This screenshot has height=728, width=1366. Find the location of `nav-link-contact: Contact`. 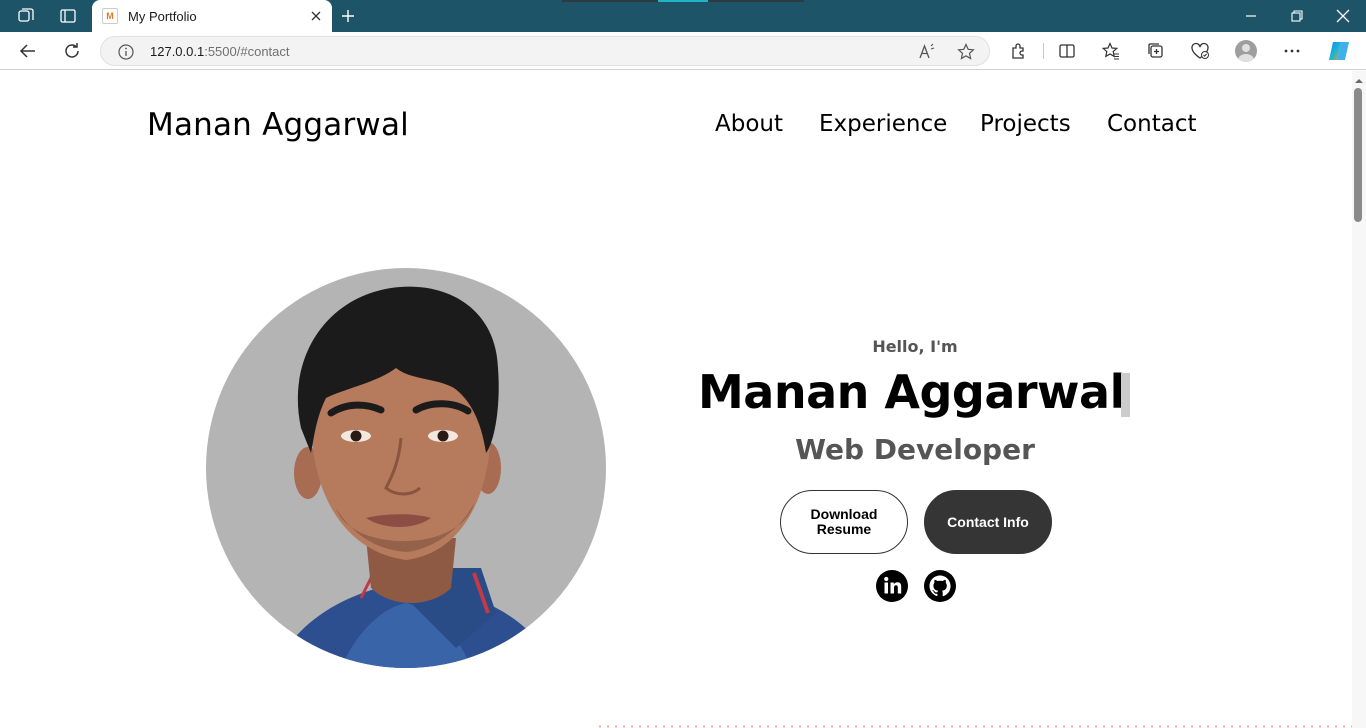

nav-link-contact: Contact is located at coordinates (1151, 124).